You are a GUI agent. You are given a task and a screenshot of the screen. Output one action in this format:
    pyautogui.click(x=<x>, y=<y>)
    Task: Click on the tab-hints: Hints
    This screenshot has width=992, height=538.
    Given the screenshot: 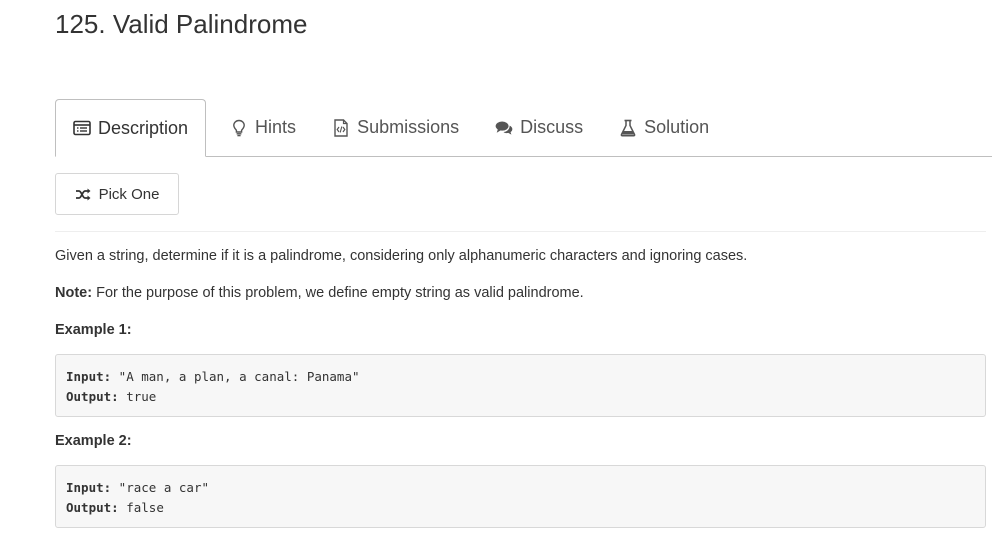 What is the action you would take?
    pyautogui.click(x=260, y=127)
    